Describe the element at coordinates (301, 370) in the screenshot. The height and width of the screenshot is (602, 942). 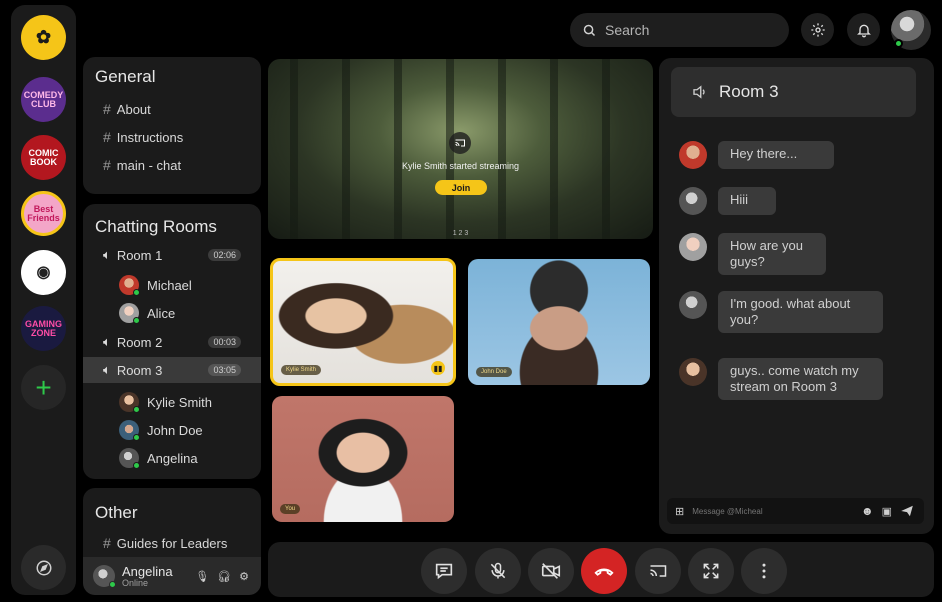
I see `participant-name-tag: Kylie Smith` at that location.